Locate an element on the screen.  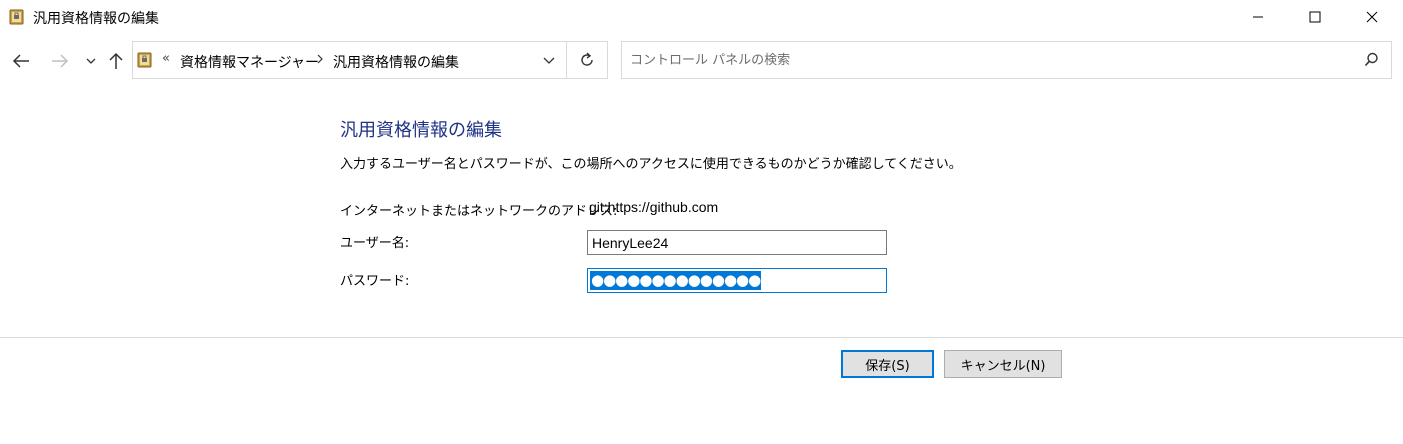
recent-locations-button is located at coordinates (91, 61).